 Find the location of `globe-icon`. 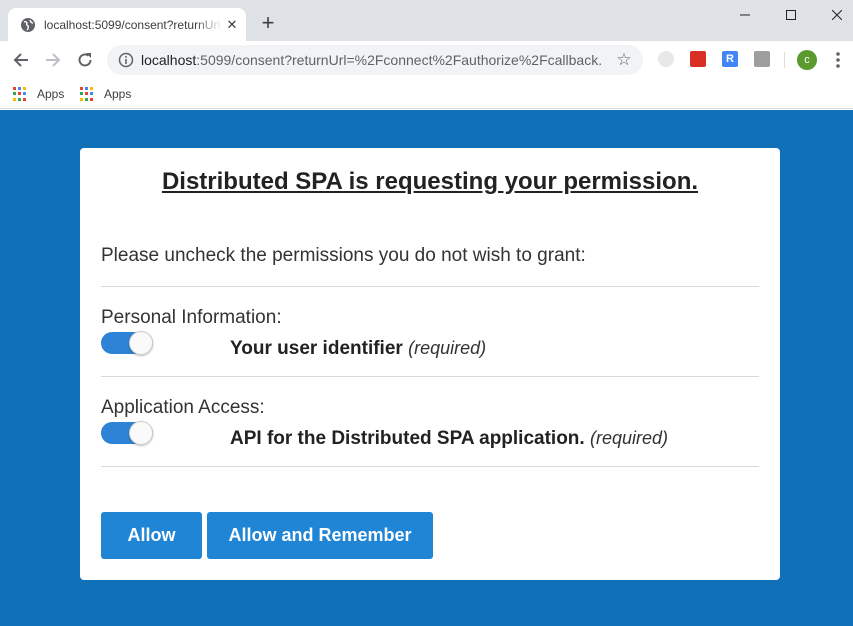

globe-icon is located at coordinates (28, 25).